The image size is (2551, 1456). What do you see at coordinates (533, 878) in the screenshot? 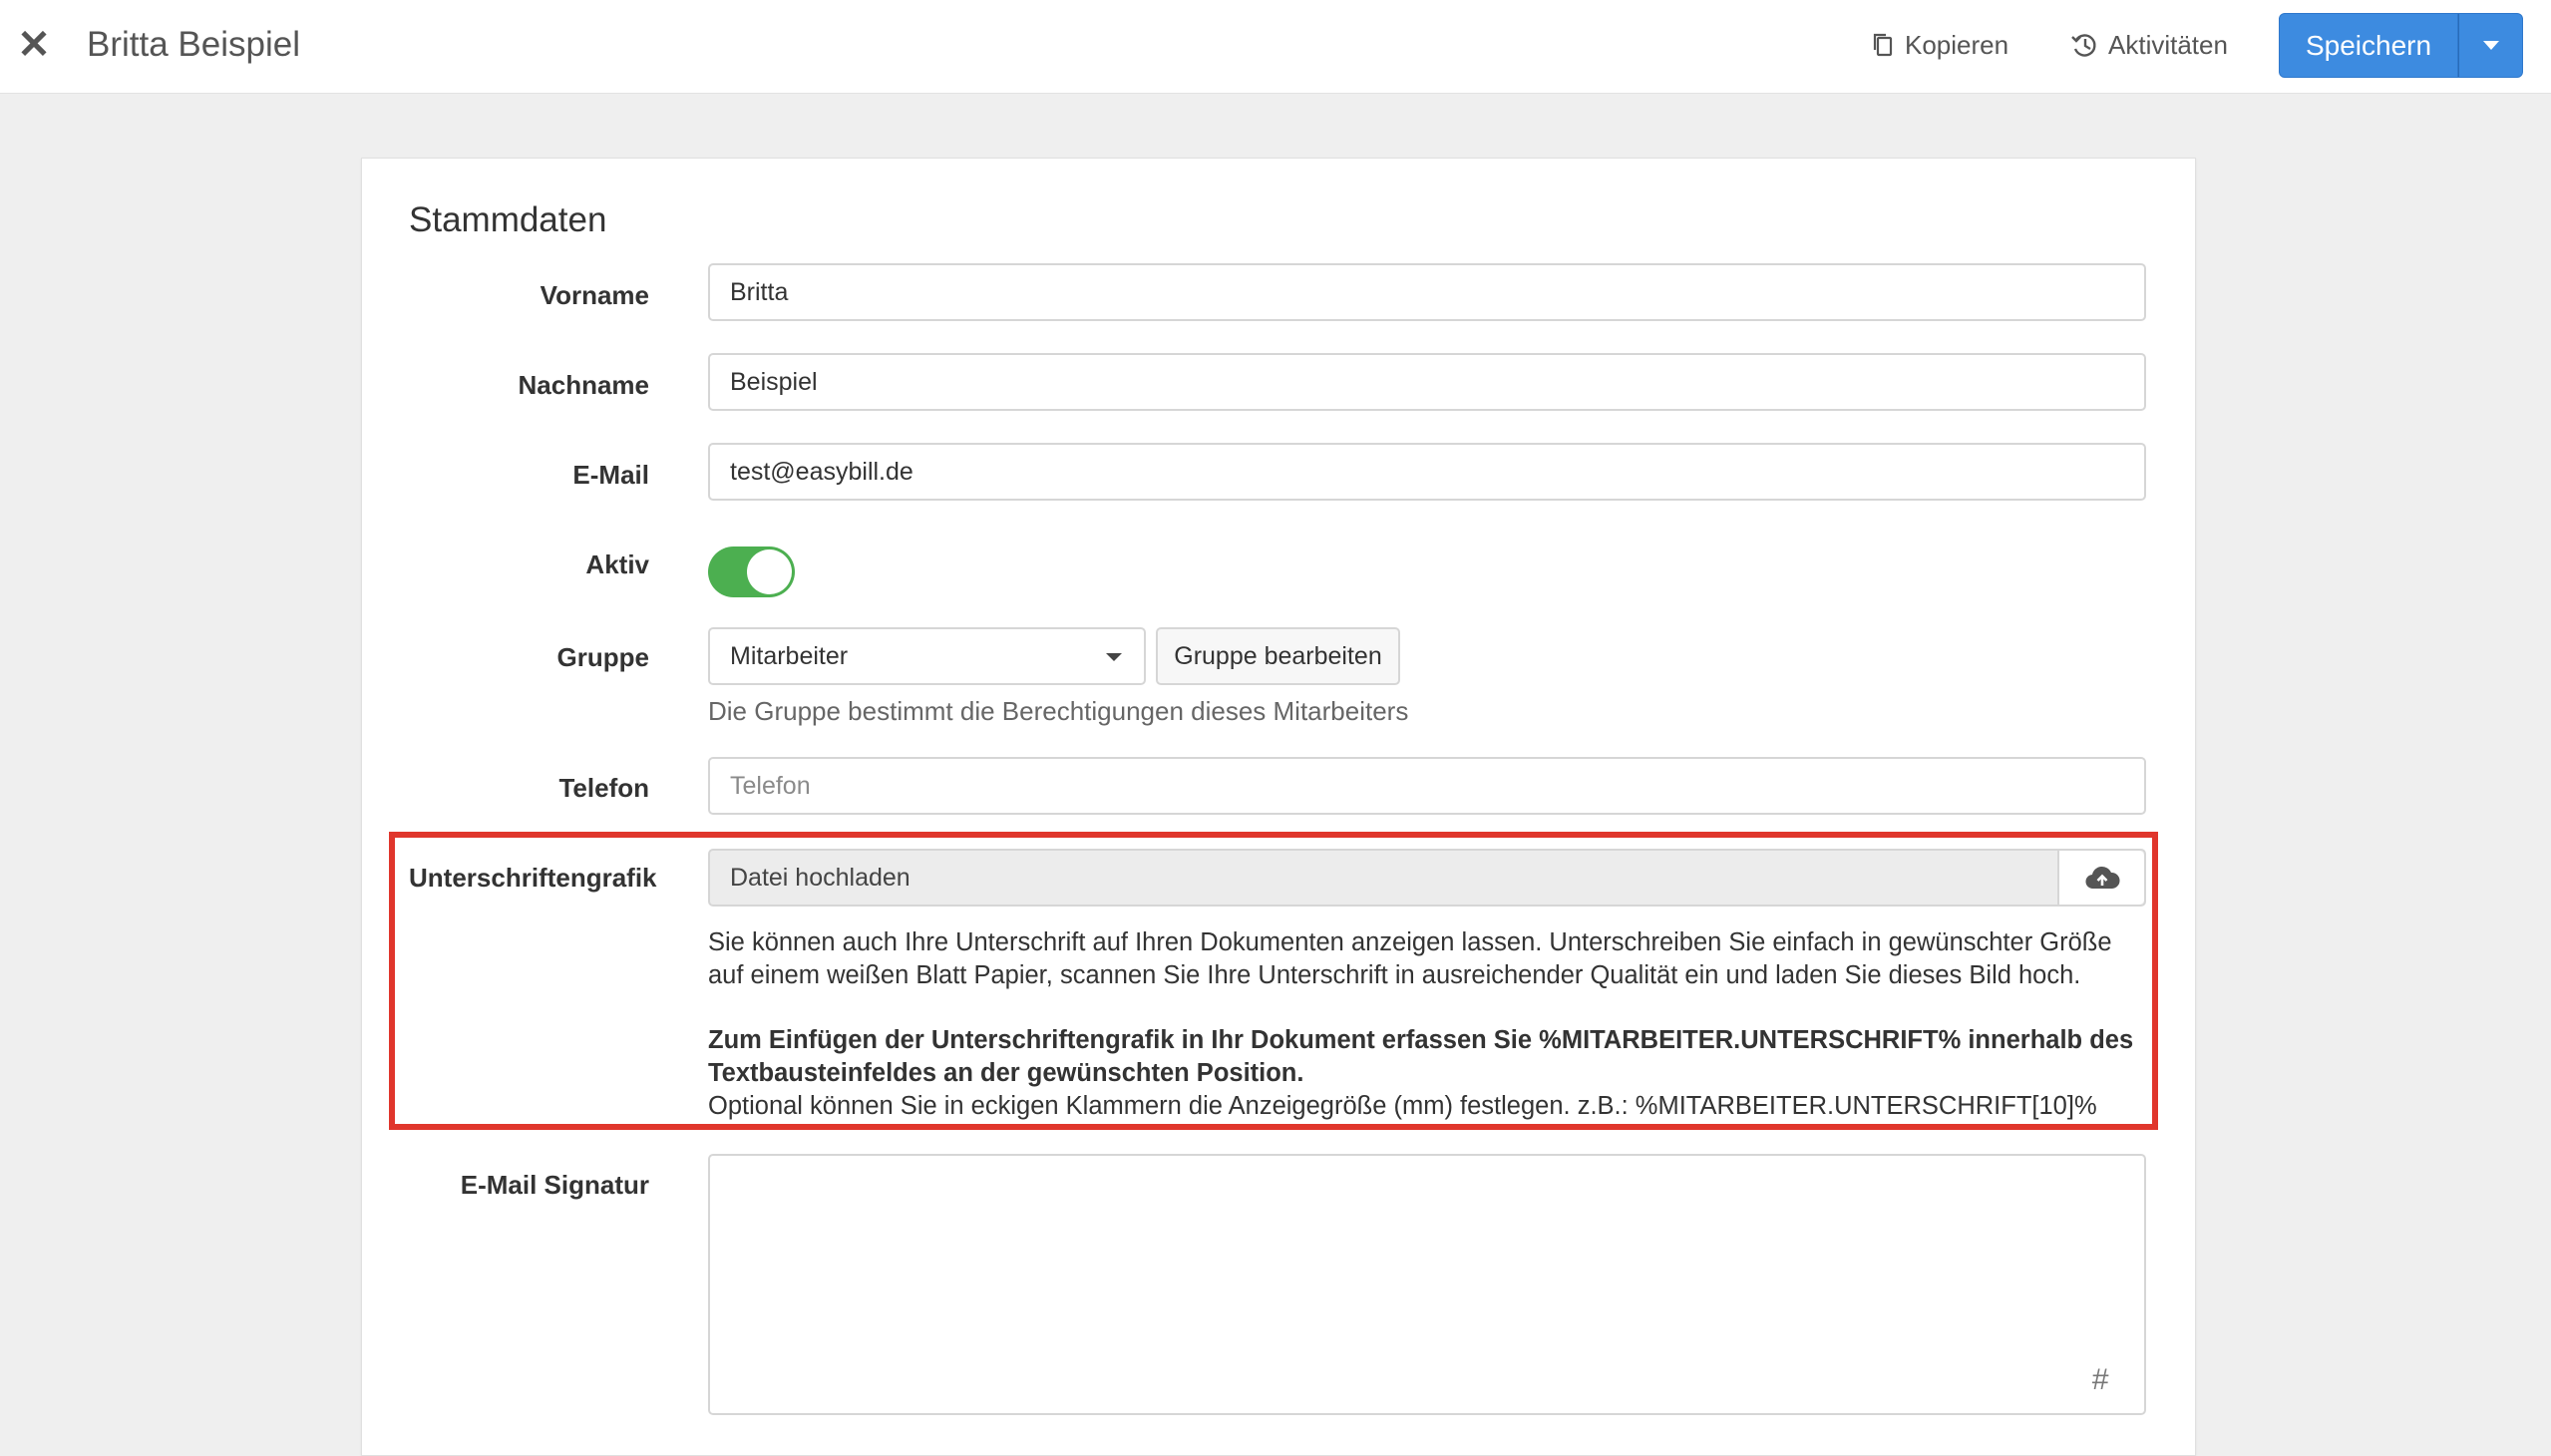
I see `signature-graphic-label: Unterschriftengrafik` at bounding box center [533, 878].